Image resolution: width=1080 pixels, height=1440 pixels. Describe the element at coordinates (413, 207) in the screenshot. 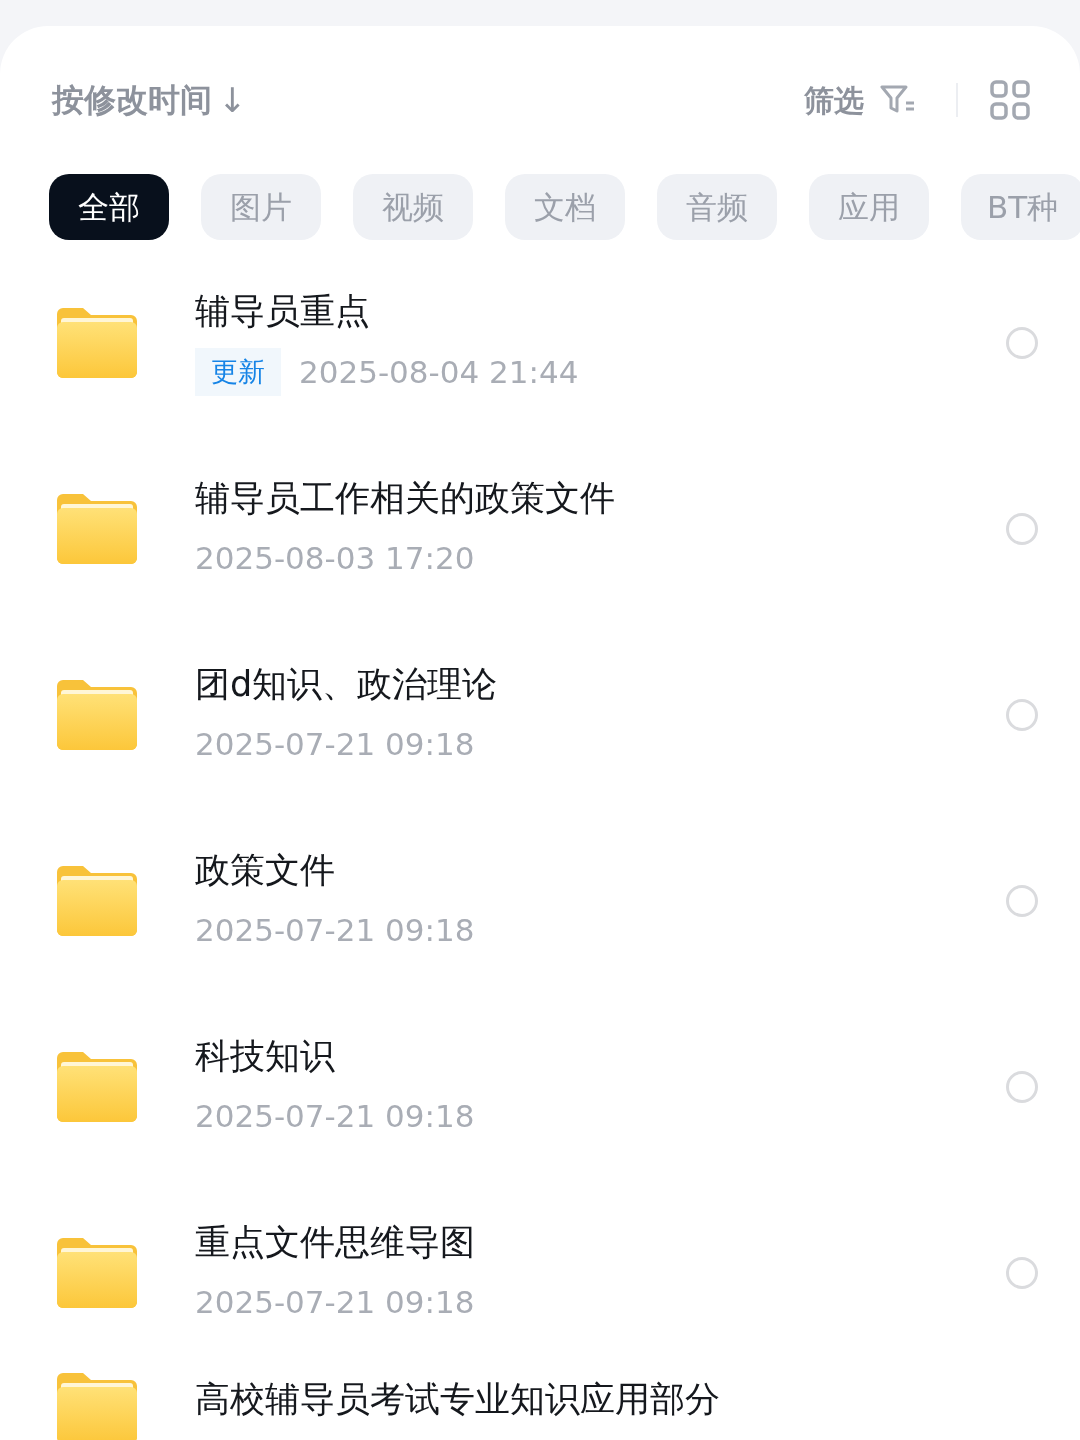

I see `category-tab: 视频` at that location.